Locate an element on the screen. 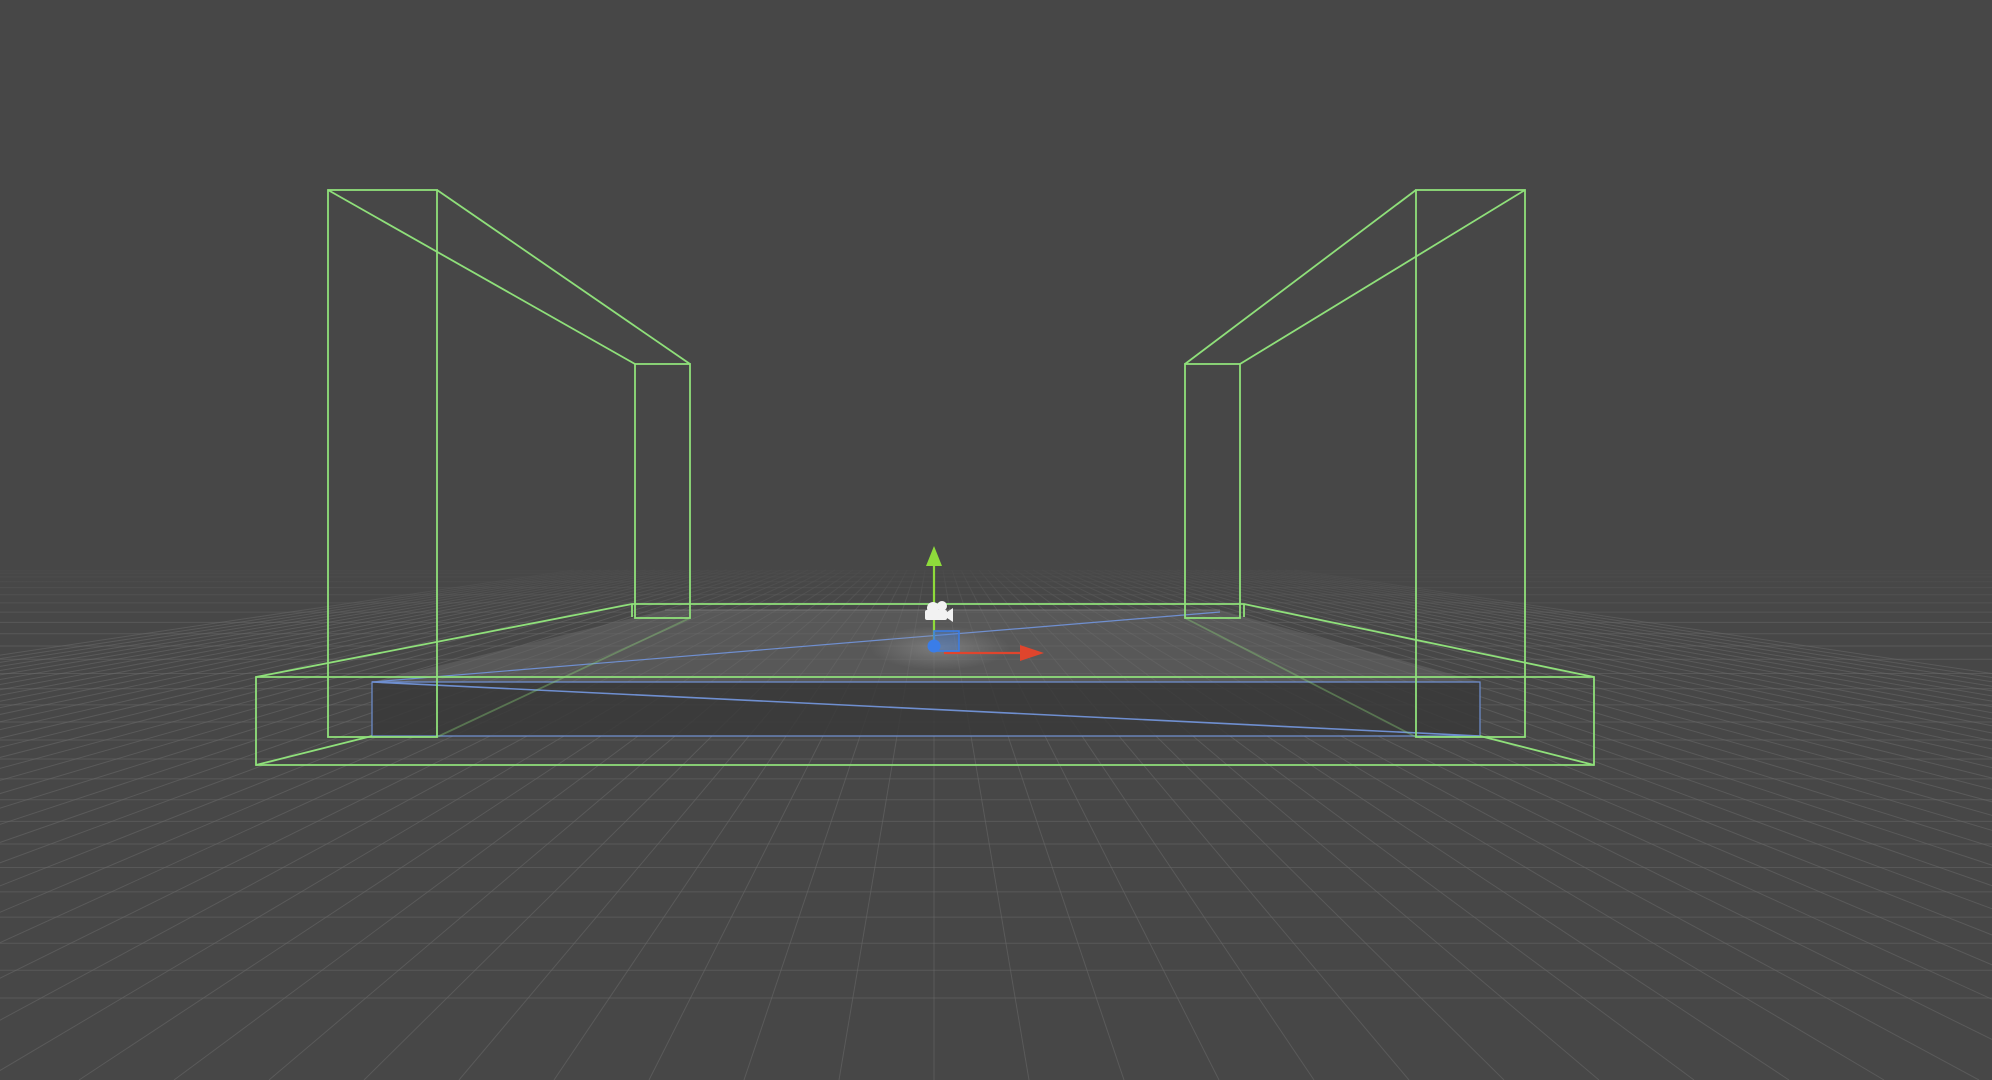  z-axis-cap is located at coordinates (934, 646).